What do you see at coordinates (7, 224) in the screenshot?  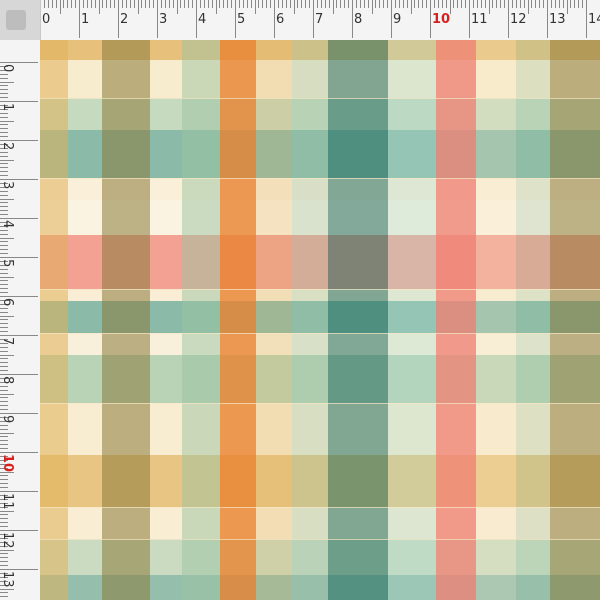 I see `ruler-left-label: 4` at bounding box center [7, 224].